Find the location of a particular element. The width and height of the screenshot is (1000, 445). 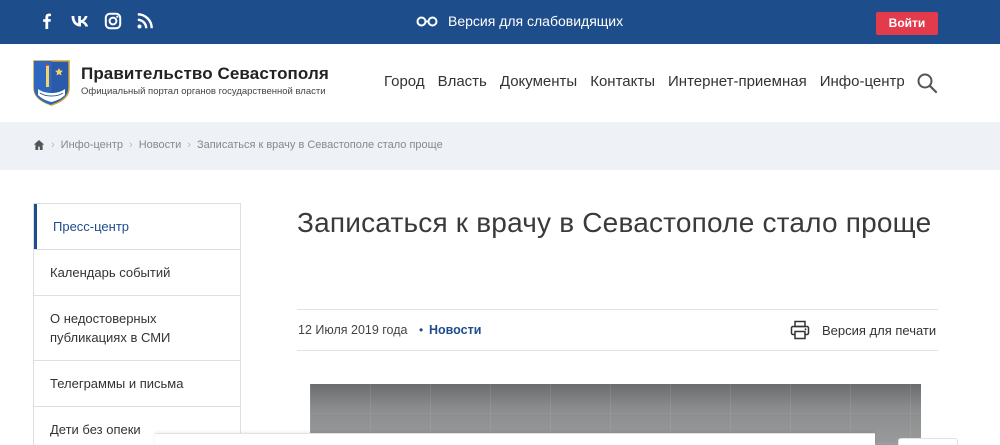

facebook-icon is located at coordinates (47, 21).